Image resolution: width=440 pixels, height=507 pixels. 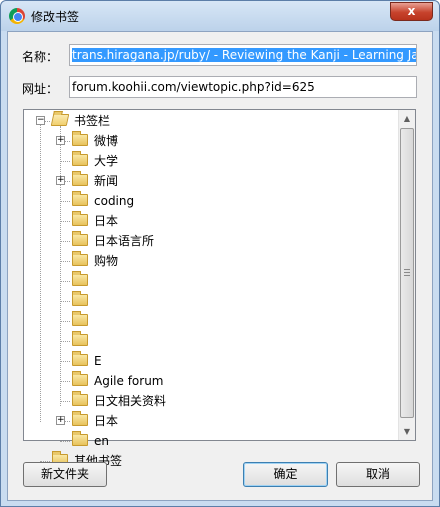 I want to click on open-folder-icon, so click(x=60, y=120).